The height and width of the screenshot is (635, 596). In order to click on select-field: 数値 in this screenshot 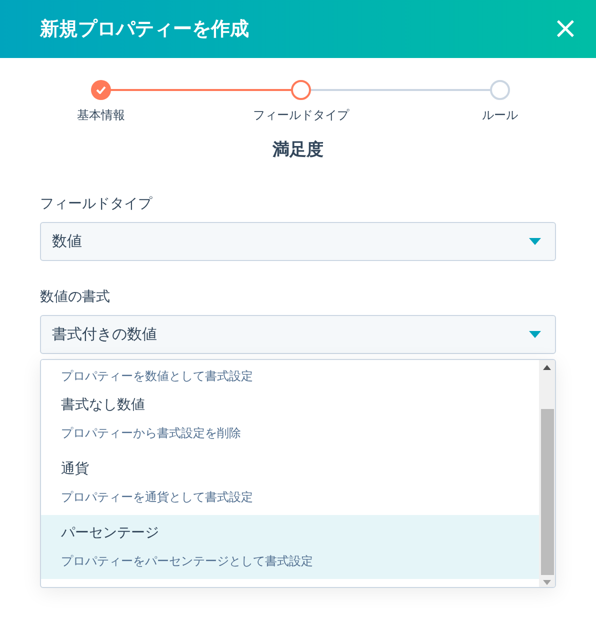, I will do `click(298, 241)`.